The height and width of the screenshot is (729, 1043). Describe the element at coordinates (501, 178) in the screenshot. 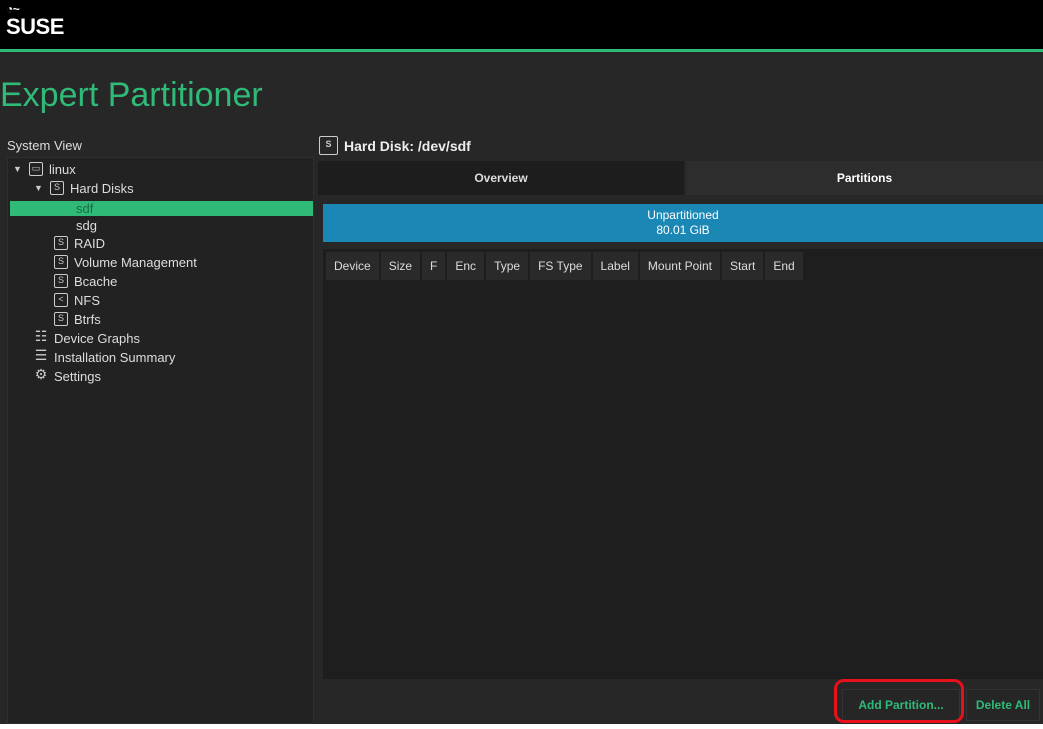

I see `tab-overview: Overview` at that location.